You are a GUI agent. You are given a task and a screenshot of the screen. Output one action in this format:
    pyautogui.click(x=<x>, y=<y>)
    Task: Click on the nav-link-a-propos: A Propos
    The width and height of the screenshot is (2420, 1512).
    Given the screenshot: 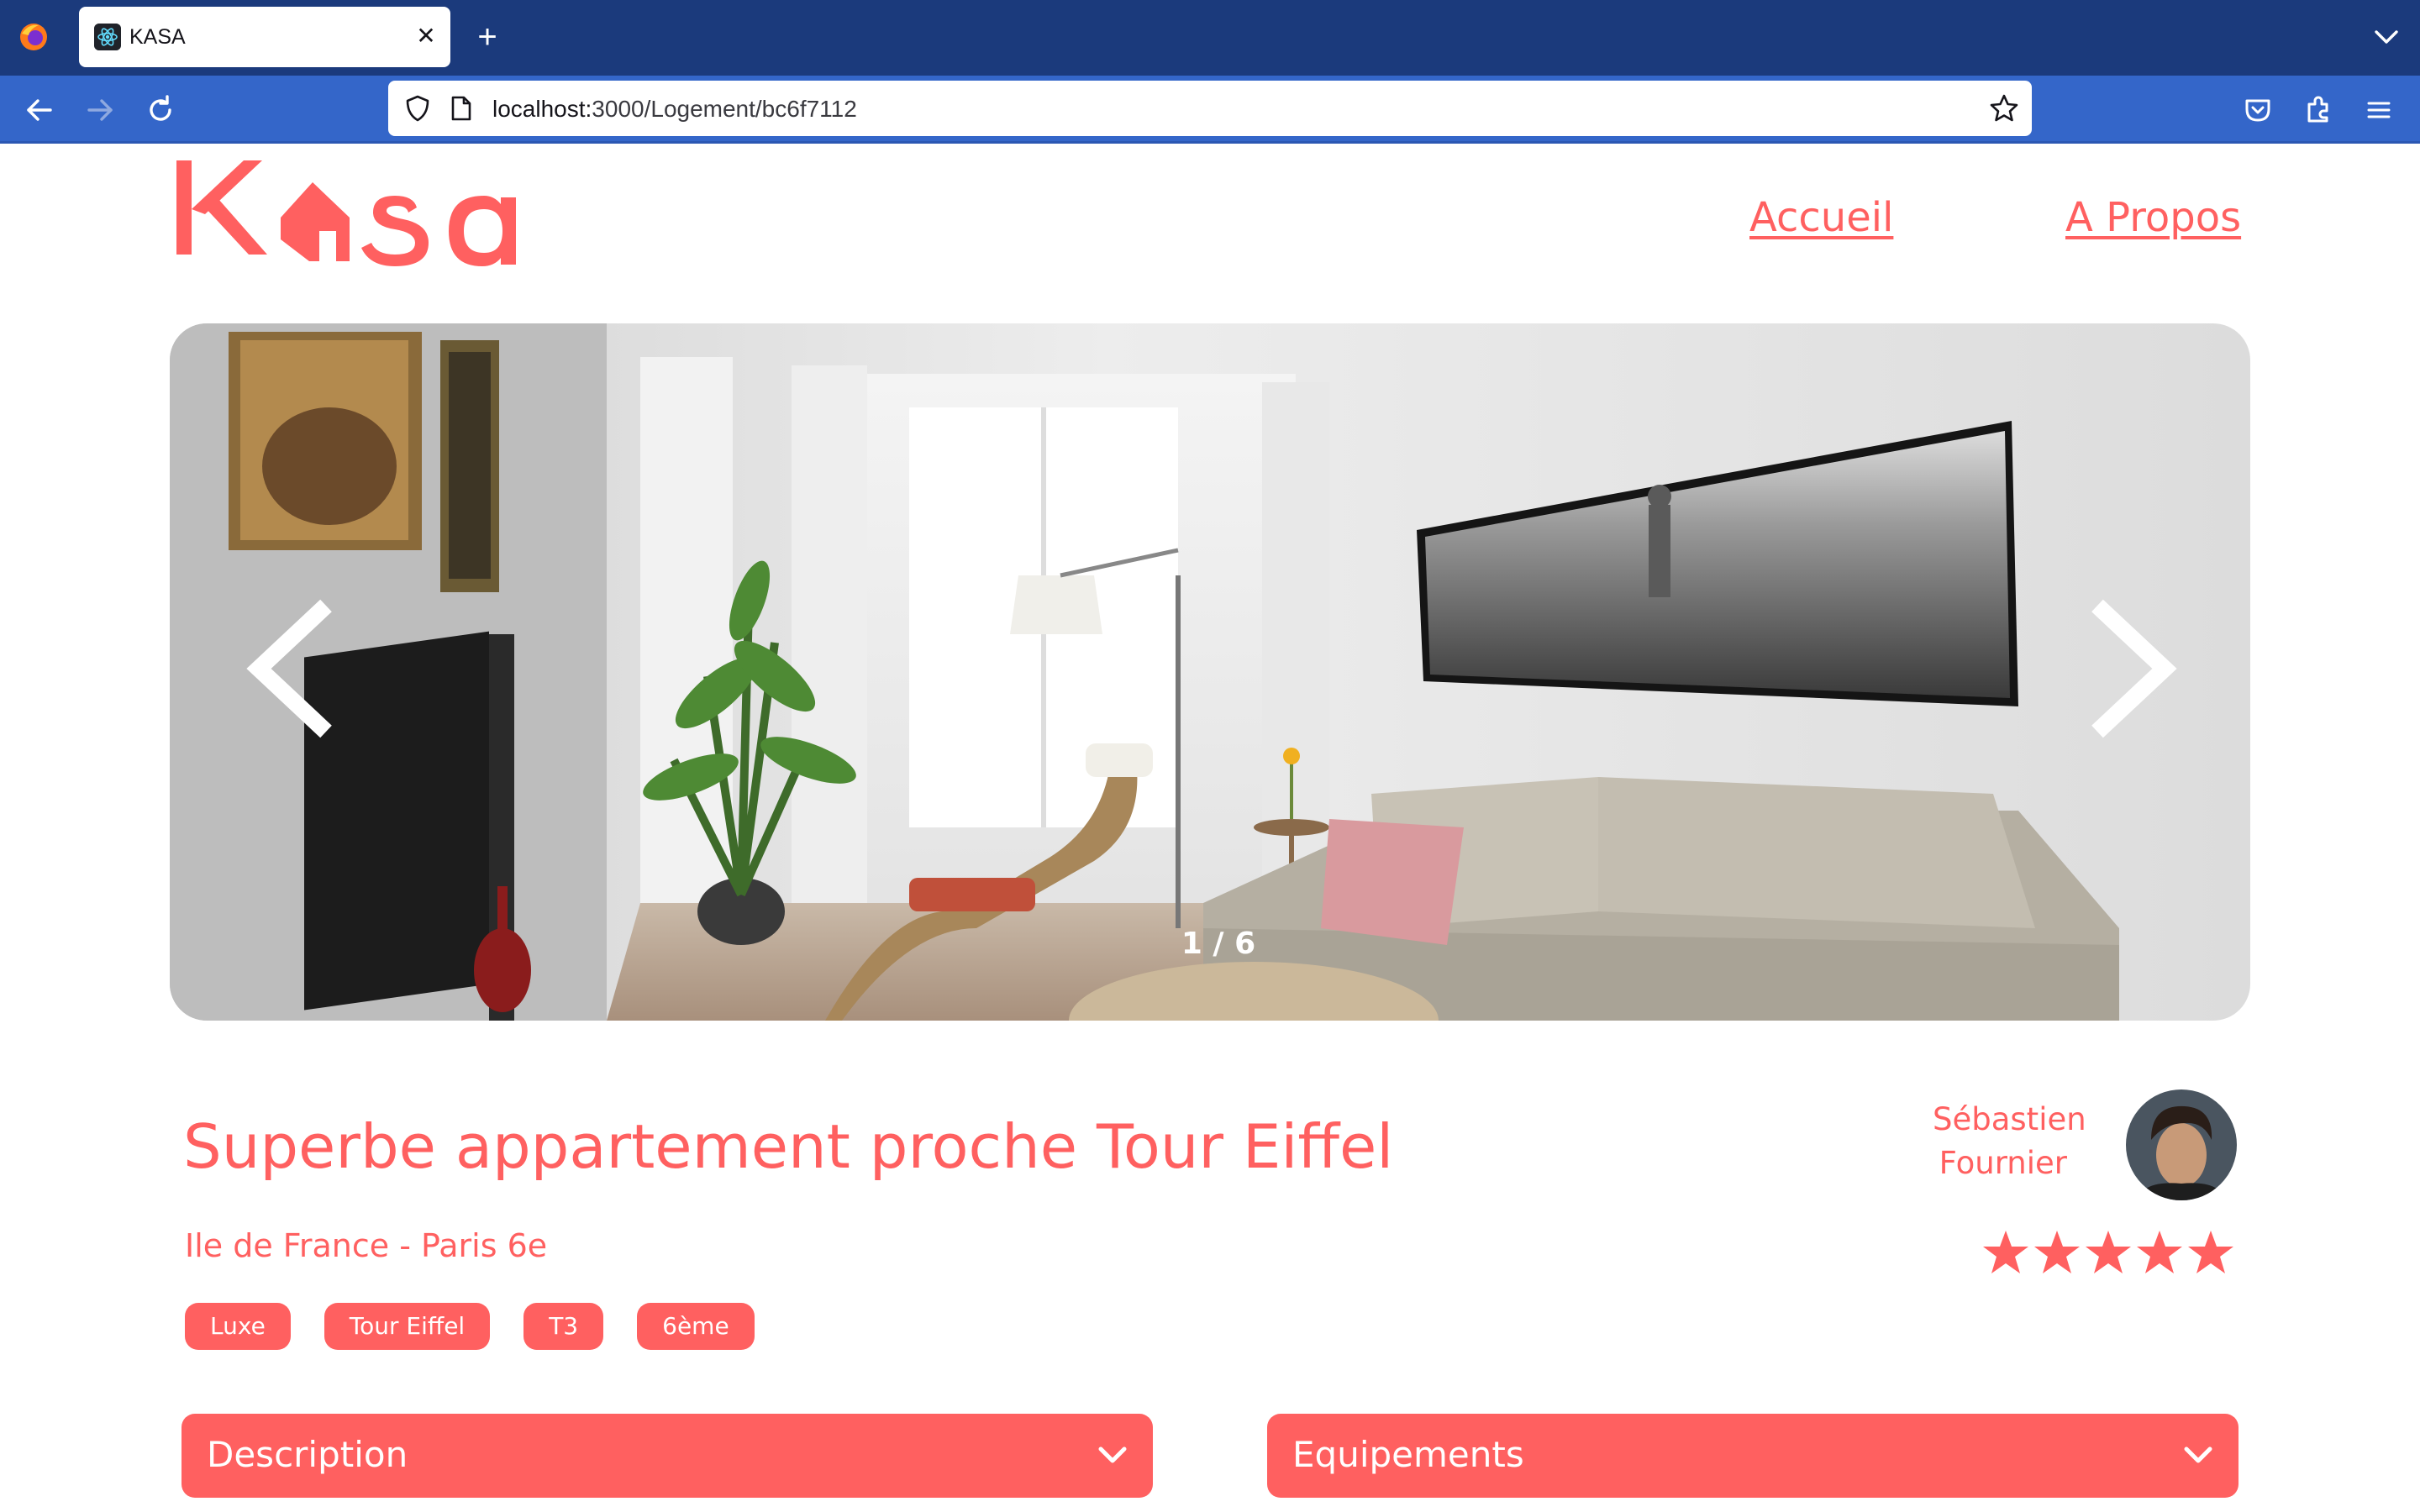 What is the action you would take?
    pyautogui.click(x=2153, y=217)
    